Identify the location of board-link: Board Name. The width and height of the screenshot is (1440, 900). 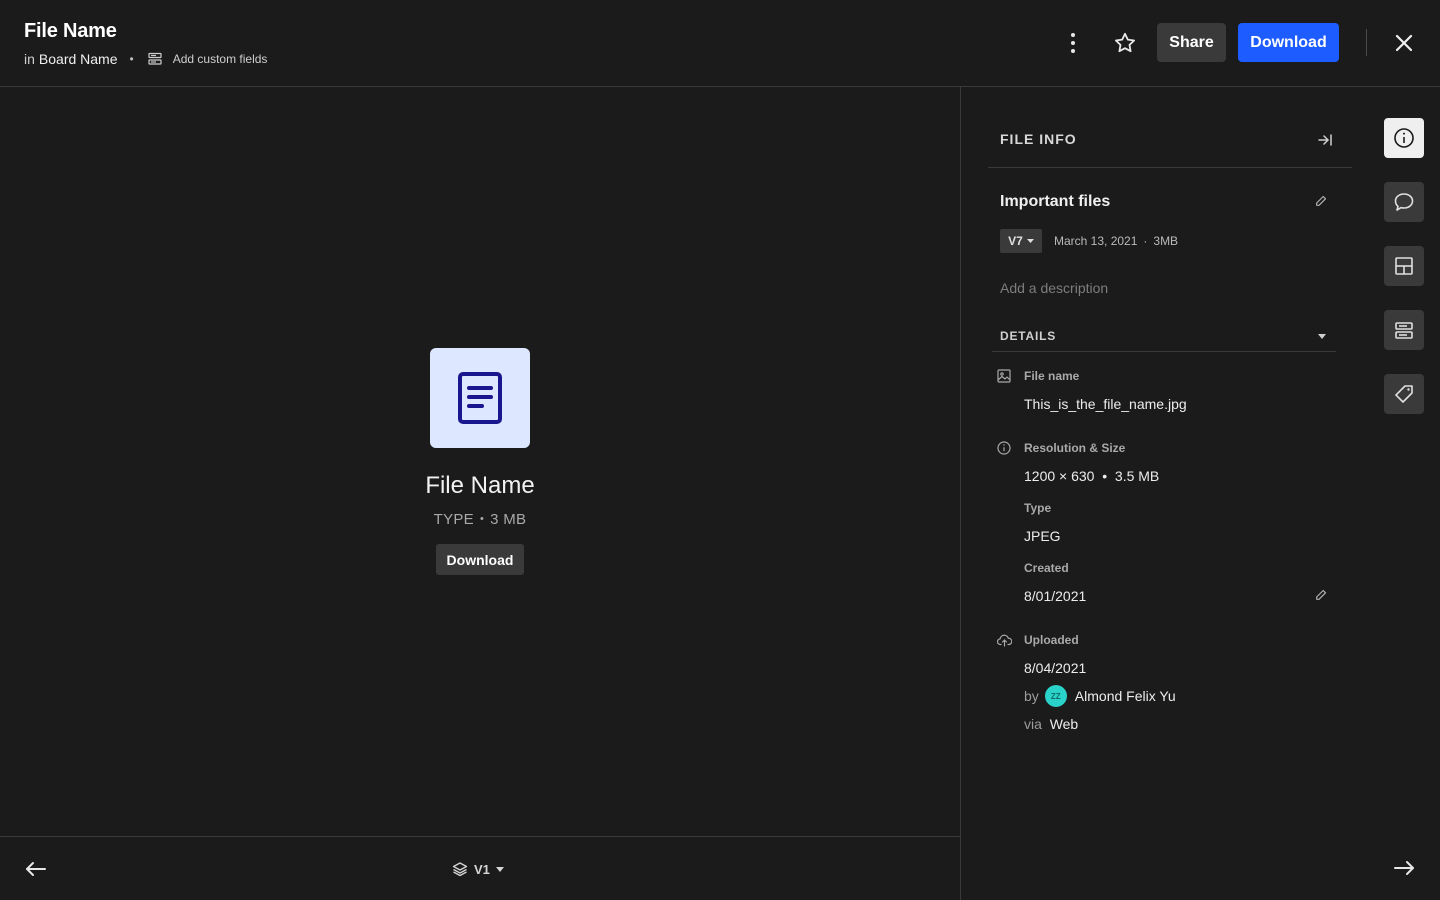
(78, 59).